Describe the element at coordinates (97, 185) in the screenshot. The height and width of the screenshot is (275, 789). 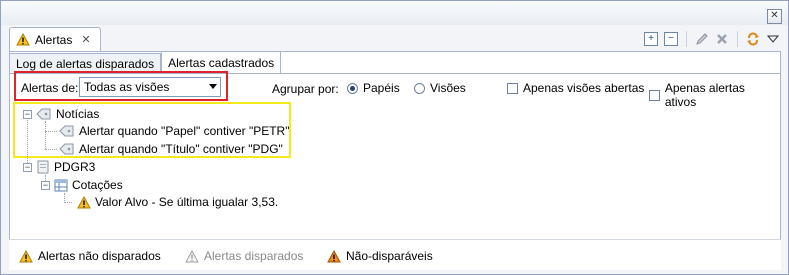
I see `tree-node-label: Cotações` at that location.